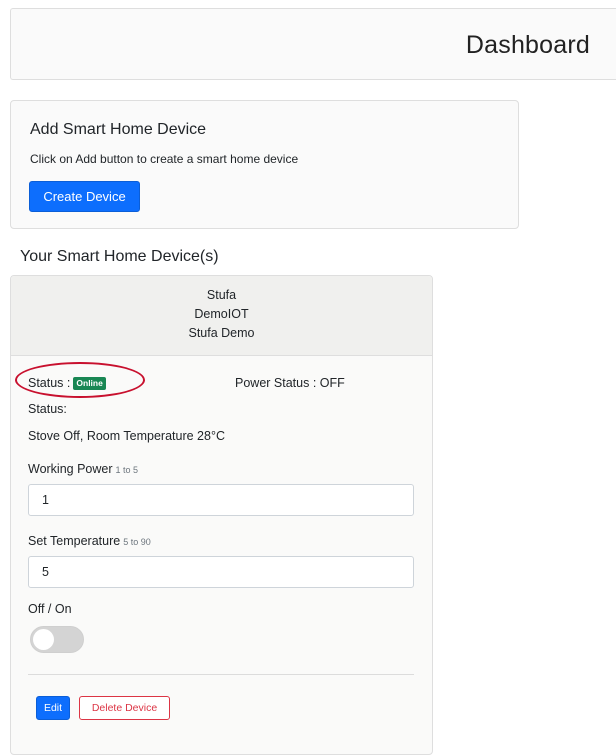  What do you see at coordinates (221, 674) in the screenshot?
I see `divider` at bounding box center [221, 674].